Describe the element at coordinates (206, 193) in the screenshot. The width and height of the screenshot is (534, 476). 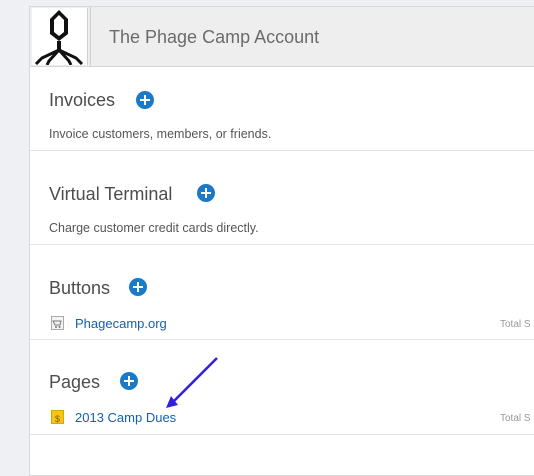
I see `add-virtual-terminal-plus-icon` at that location.